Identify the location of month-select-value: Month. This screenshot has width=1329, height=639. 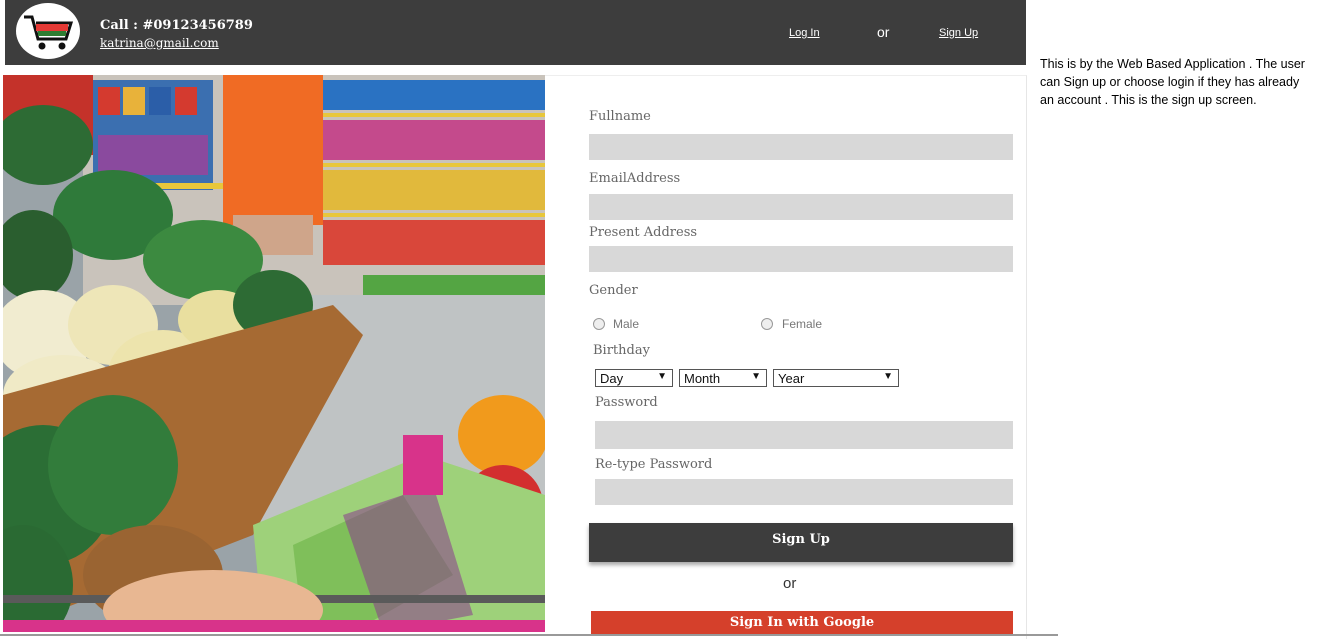
(702, 378).